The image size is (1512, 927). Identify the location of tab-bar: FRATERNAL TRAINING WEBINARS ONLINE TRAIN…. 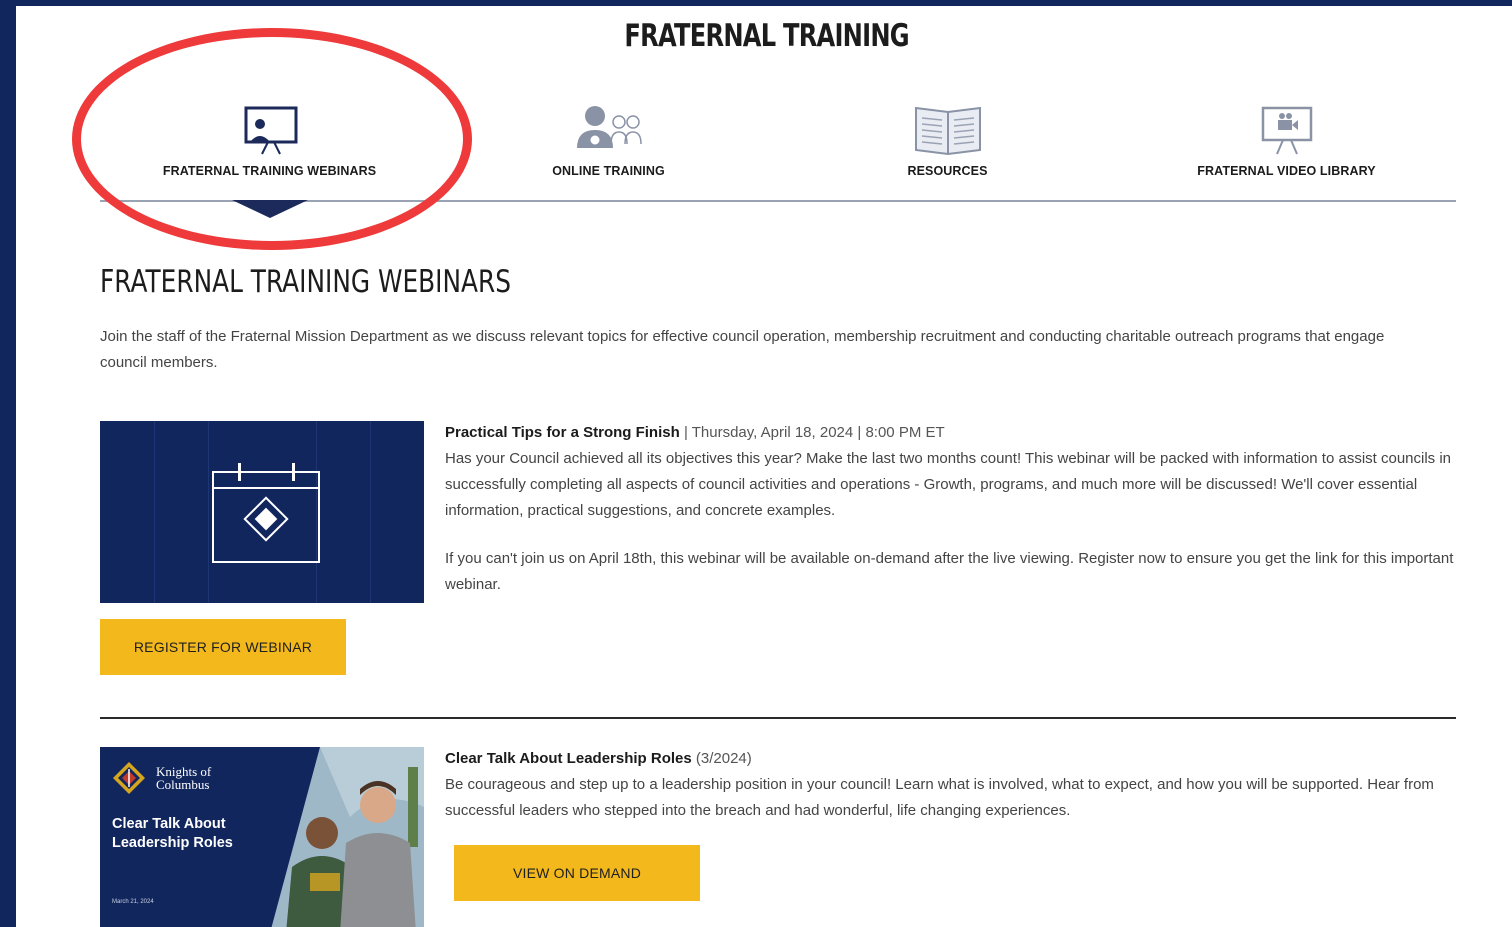
(778, 148).